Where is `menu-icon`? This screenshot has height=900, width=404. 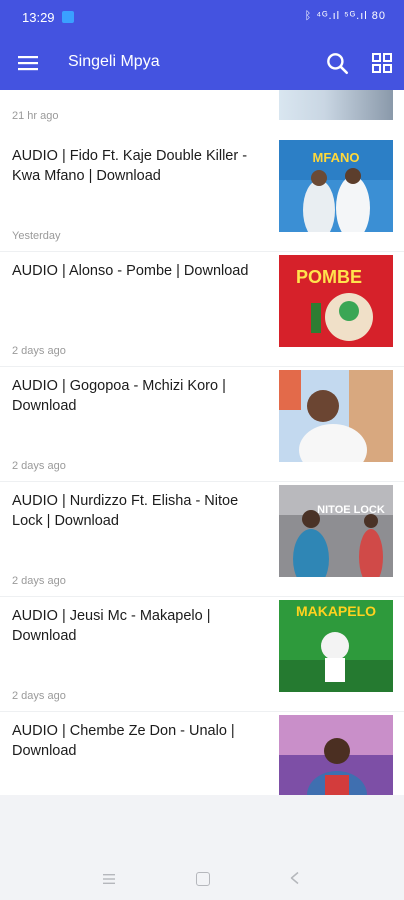 menu-icon is located at coordinates (28, 63).